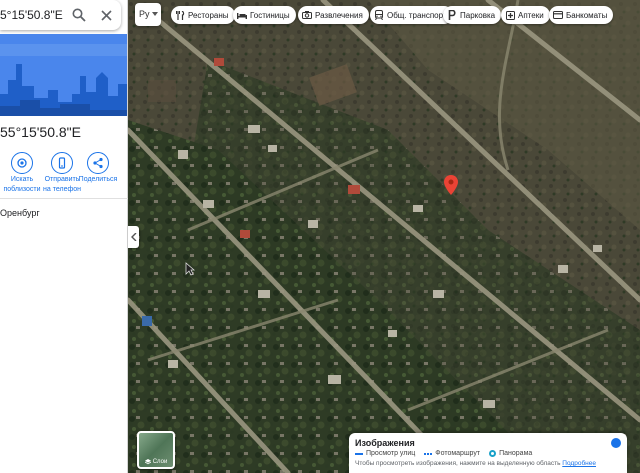 The width and height of the screenshot is (640, 473). I want to click on send-to-phone-label-1: Отправить, so click(62, 179).